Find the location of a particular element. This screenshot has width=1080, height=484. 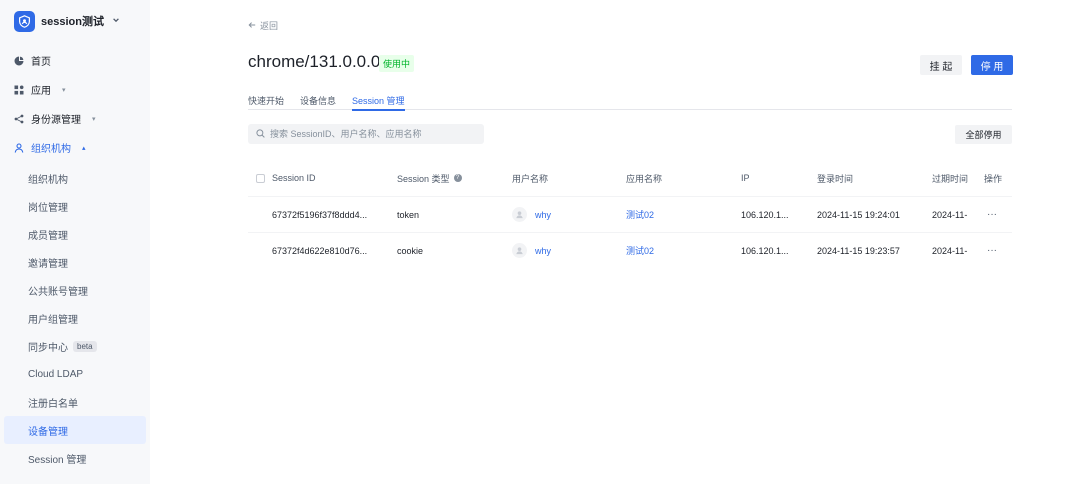

sidebar-subitem-user-groups: 用户组管理 is located at coordinates (75, 318).